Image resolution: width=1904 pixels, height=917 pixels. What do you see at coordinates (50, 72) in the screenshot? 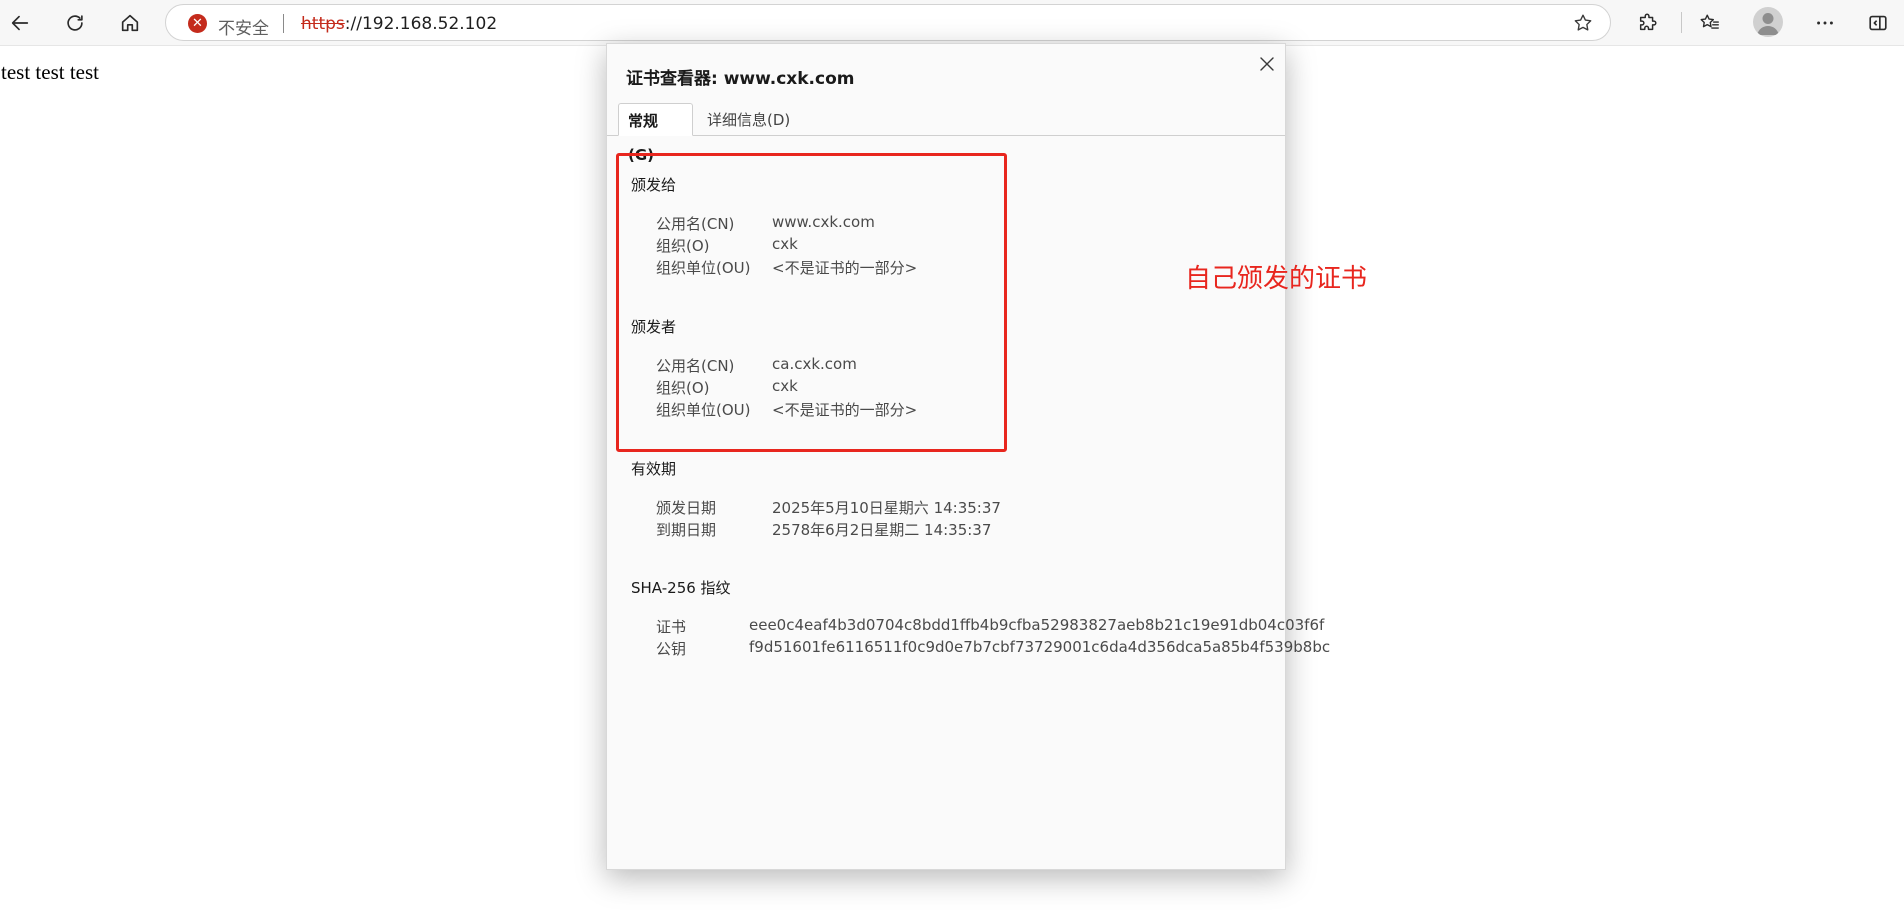
I see `page-body-text: test test test` at bounding box center [50, 72].